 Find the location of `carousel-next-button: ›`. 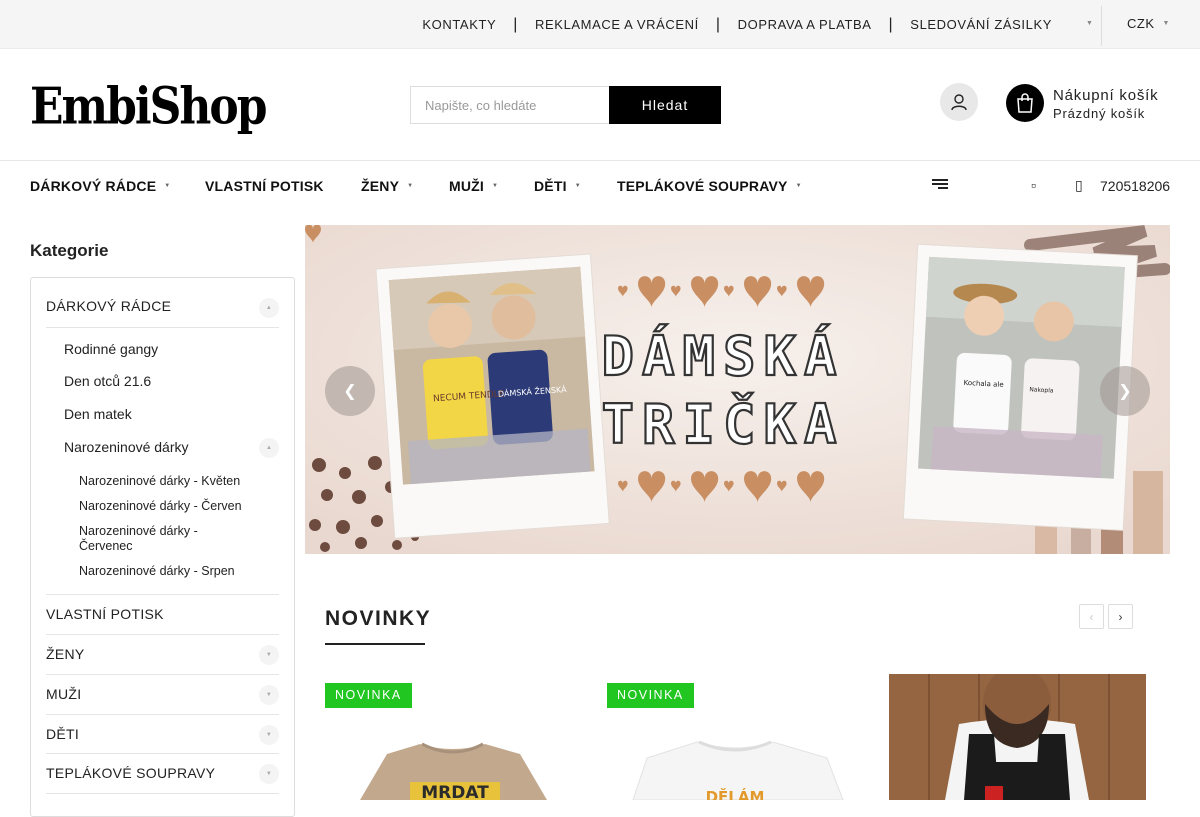

carousel-next-button: › is located at coordinates (1120, 616).